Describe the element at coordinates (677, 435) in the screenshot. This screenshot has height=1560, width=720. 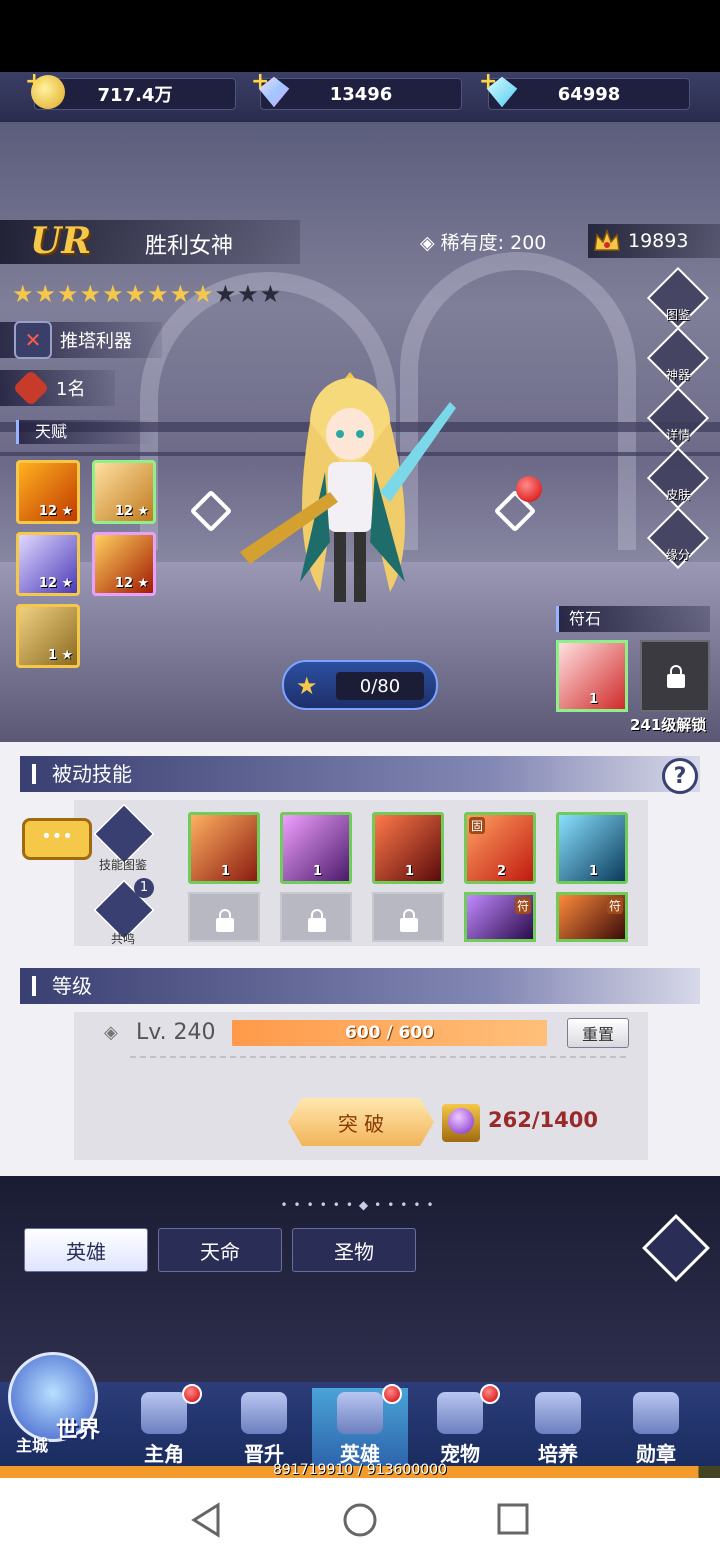
I see `side-menu-details-label: 详情` at that location.